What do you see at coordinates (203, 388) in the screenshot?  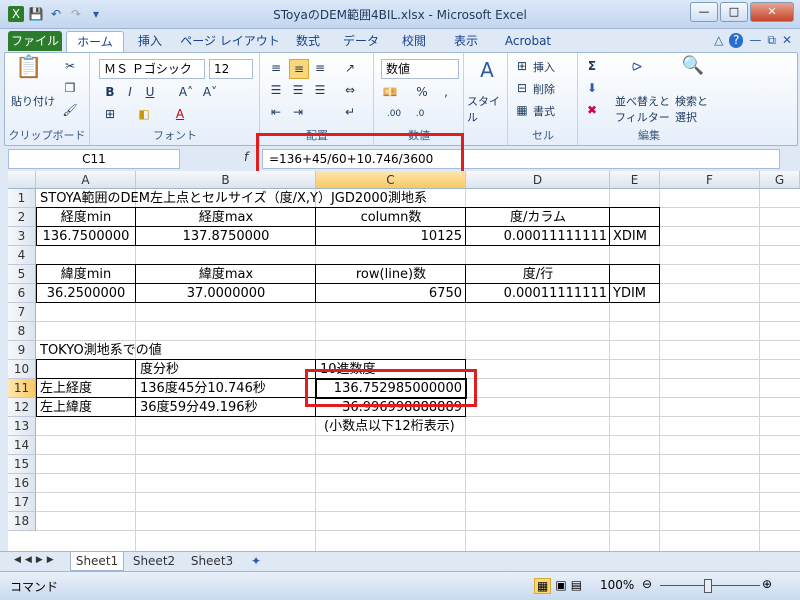 I see `cell-b11: 136度45分10.746秒` at bounding box center [203, 388].